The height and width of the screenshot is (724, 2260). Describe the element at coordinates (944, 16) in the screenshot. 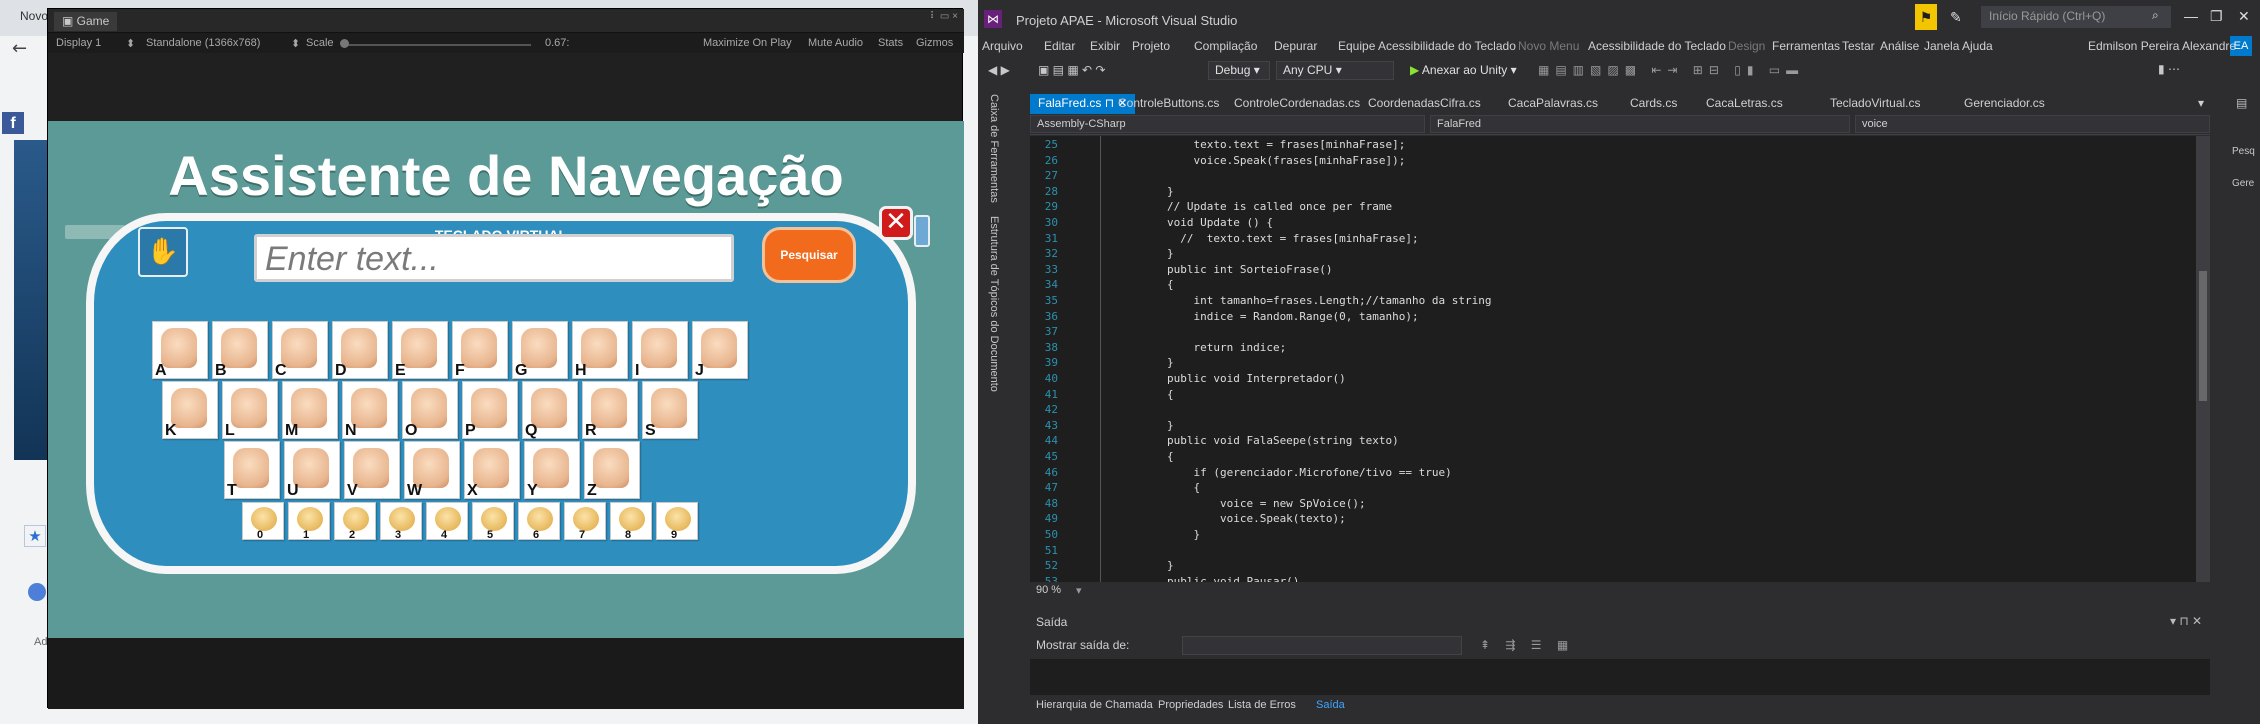

I see `window-menu-icon: ⠇ ▭ ×` at that location.